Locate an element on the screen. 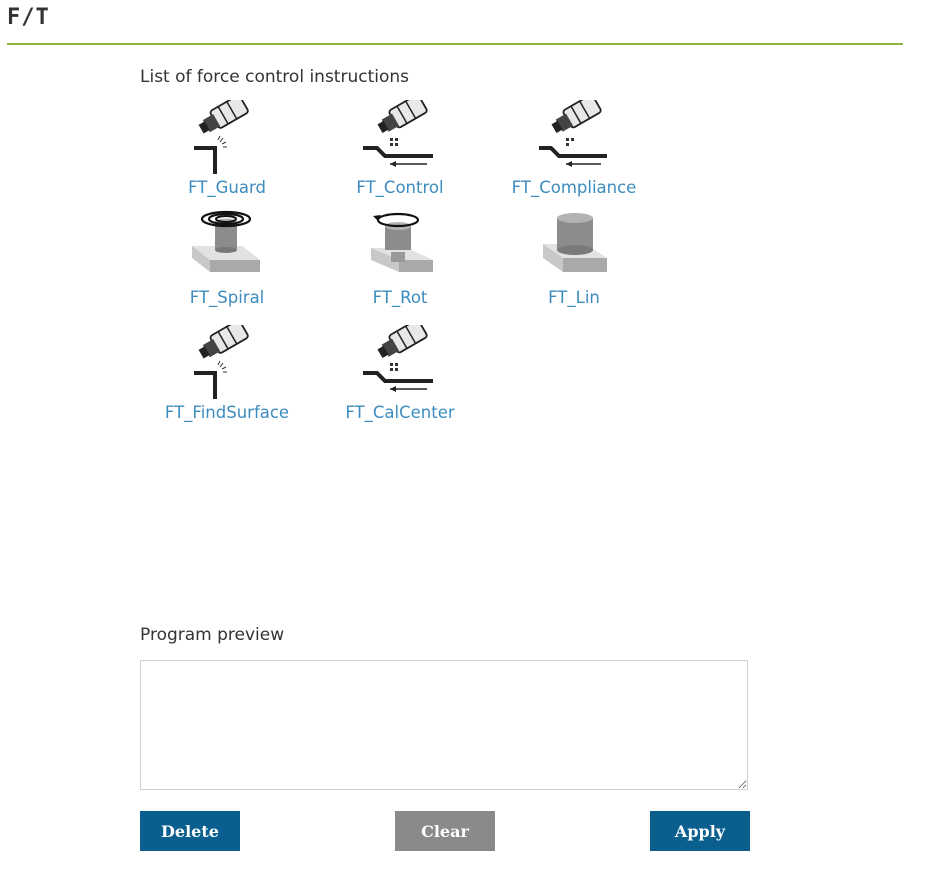 This screenshot has height=871, width=926. instruction-label: FT_Lin is located at coordinates (574, 297).